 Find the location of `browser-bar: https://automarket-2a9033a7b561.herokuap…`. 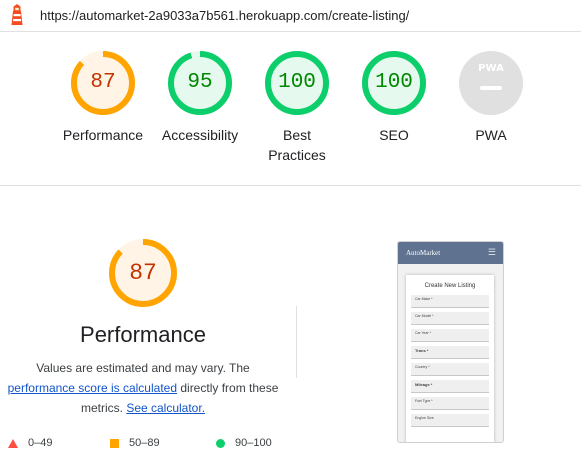

browser-bar: https://automarket-2a9033a7b561.herokuap… is located at coordinates (290, 16).